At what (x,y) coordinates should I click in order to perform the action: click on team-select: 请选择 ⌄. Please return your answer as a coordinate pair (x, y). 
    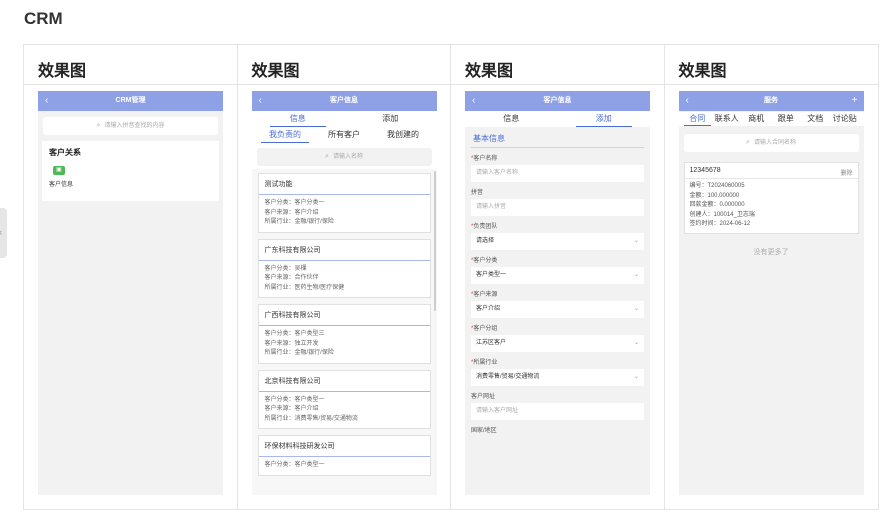
    Looking at the image, I should click on (557, 241).